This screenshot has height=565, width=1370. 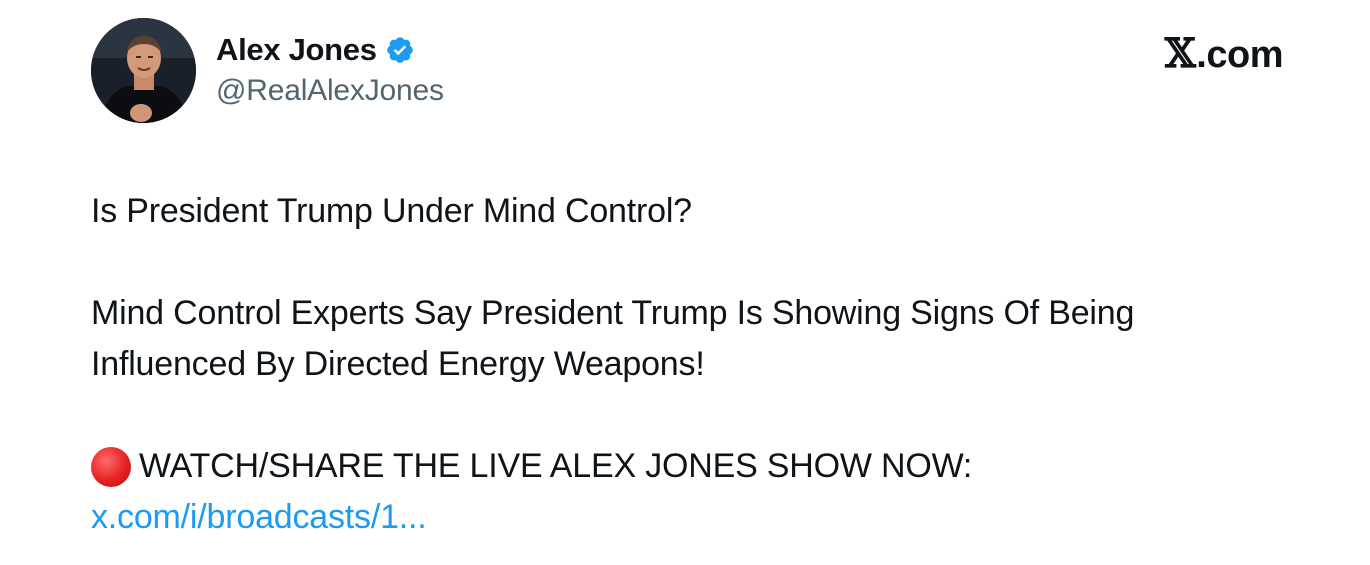 What do you see at coordinates (400, 50) in the screenshot?
I see `verified-badge-icon` at bounding box center [400, 50].